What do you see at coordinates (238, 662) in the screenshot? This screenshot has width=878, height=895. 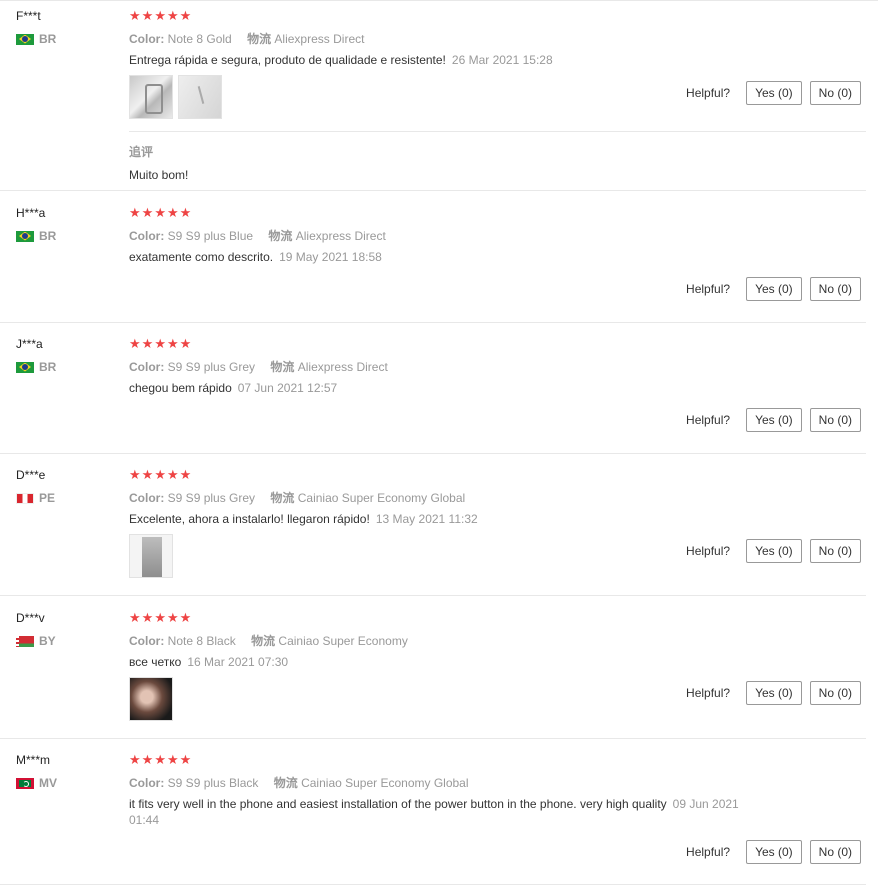 I see `review-date: 16 Mar 2021 07:30` at bounding box center [238, 662].